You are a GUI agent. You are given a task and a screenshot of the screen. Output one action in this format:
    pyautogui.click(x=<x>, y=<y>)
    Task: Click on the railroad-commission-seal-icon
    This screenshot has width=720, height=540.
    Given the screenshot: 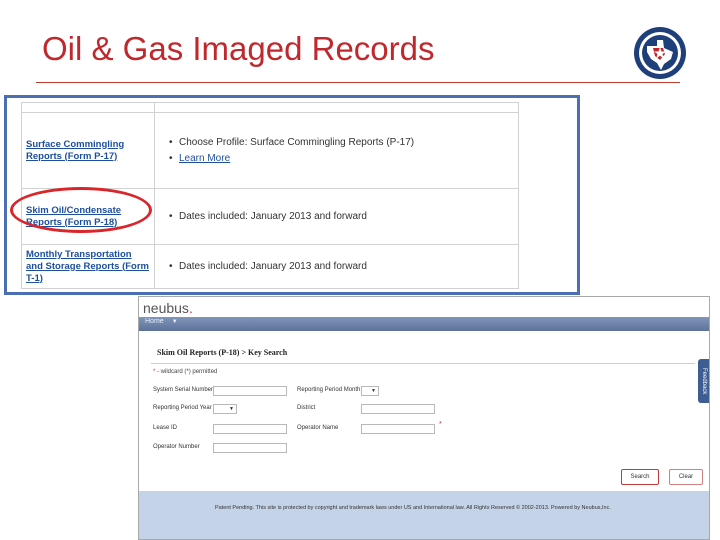 What is the action you would take?
    pyautogui.click(x=660, y=53)
    